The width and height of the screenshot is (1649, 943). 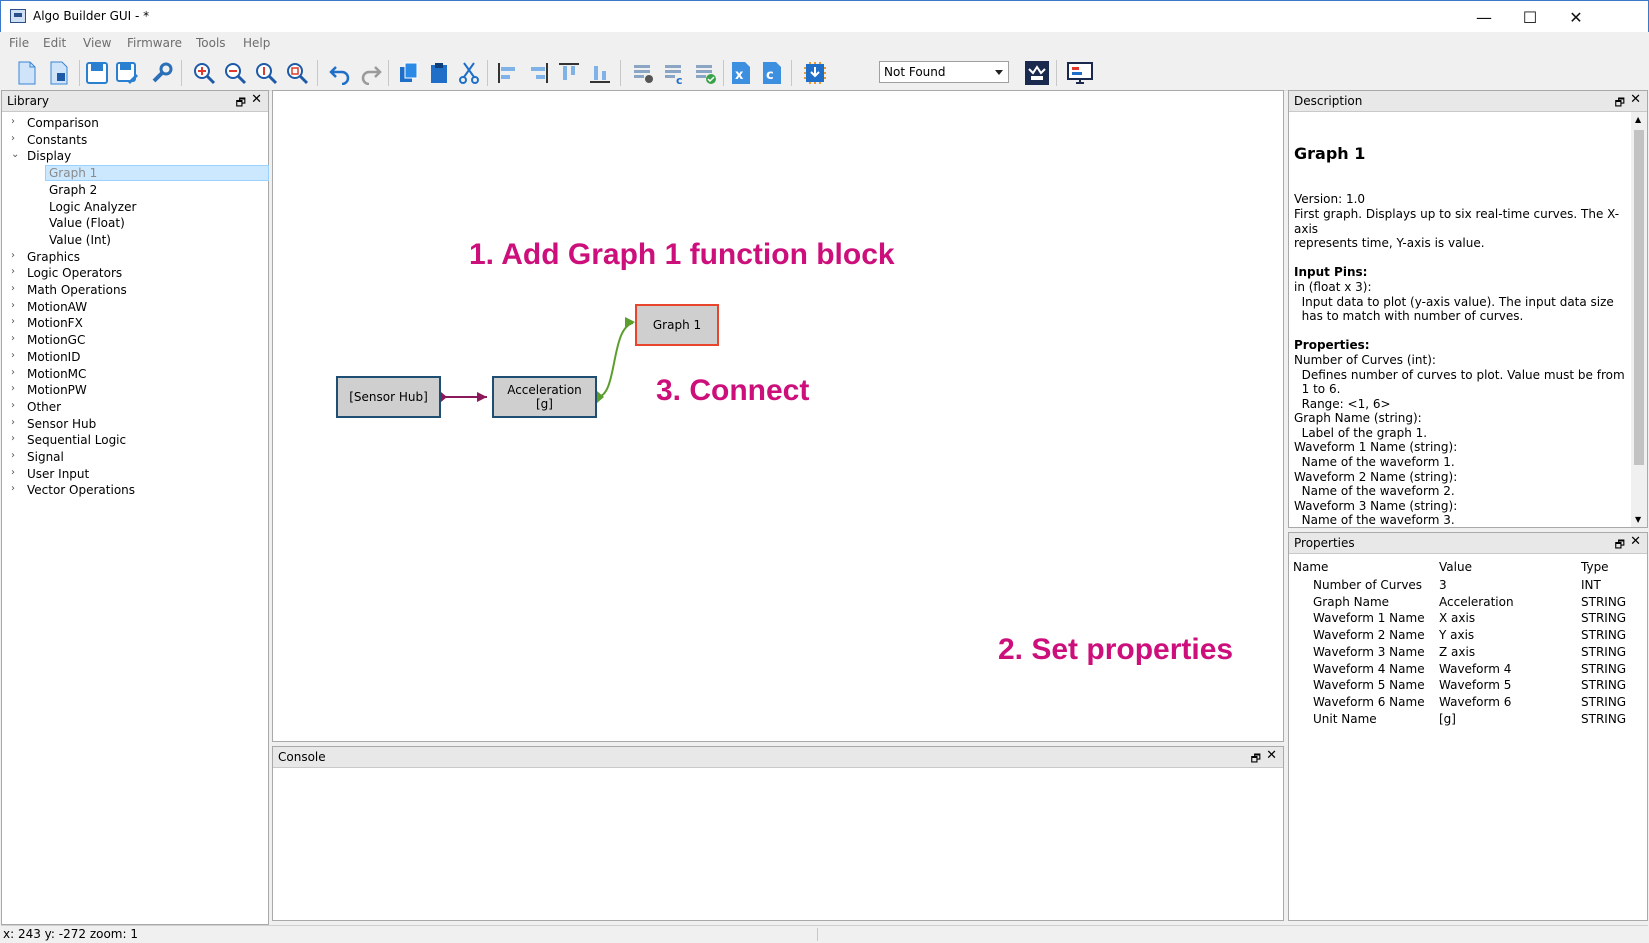 What do you see at coordinates (54, 43) in the screenshot?
I see `menu-edit: Edit` at bounding box center [54, 43].